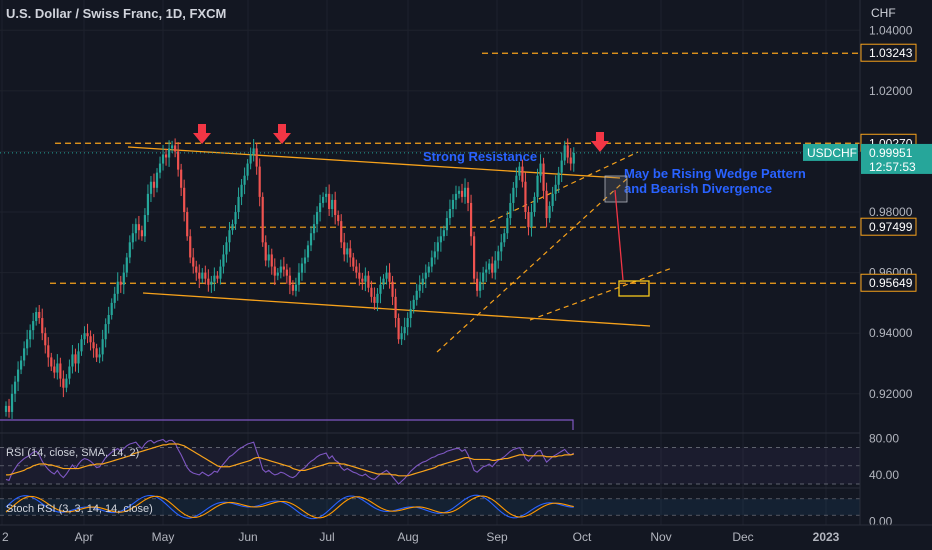  I want to click on rsi-pane: RSI (14, close, SMA, 14, 2), so click(466, 458).